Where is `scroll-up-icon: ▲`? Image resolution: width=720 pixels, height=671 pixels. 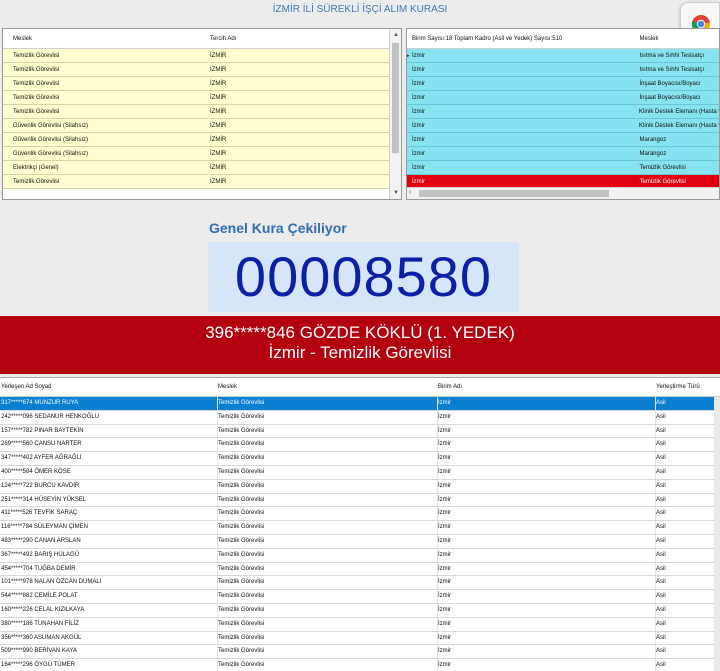 scroll-up-icon: ▲ is located at coordinates (395, 35).